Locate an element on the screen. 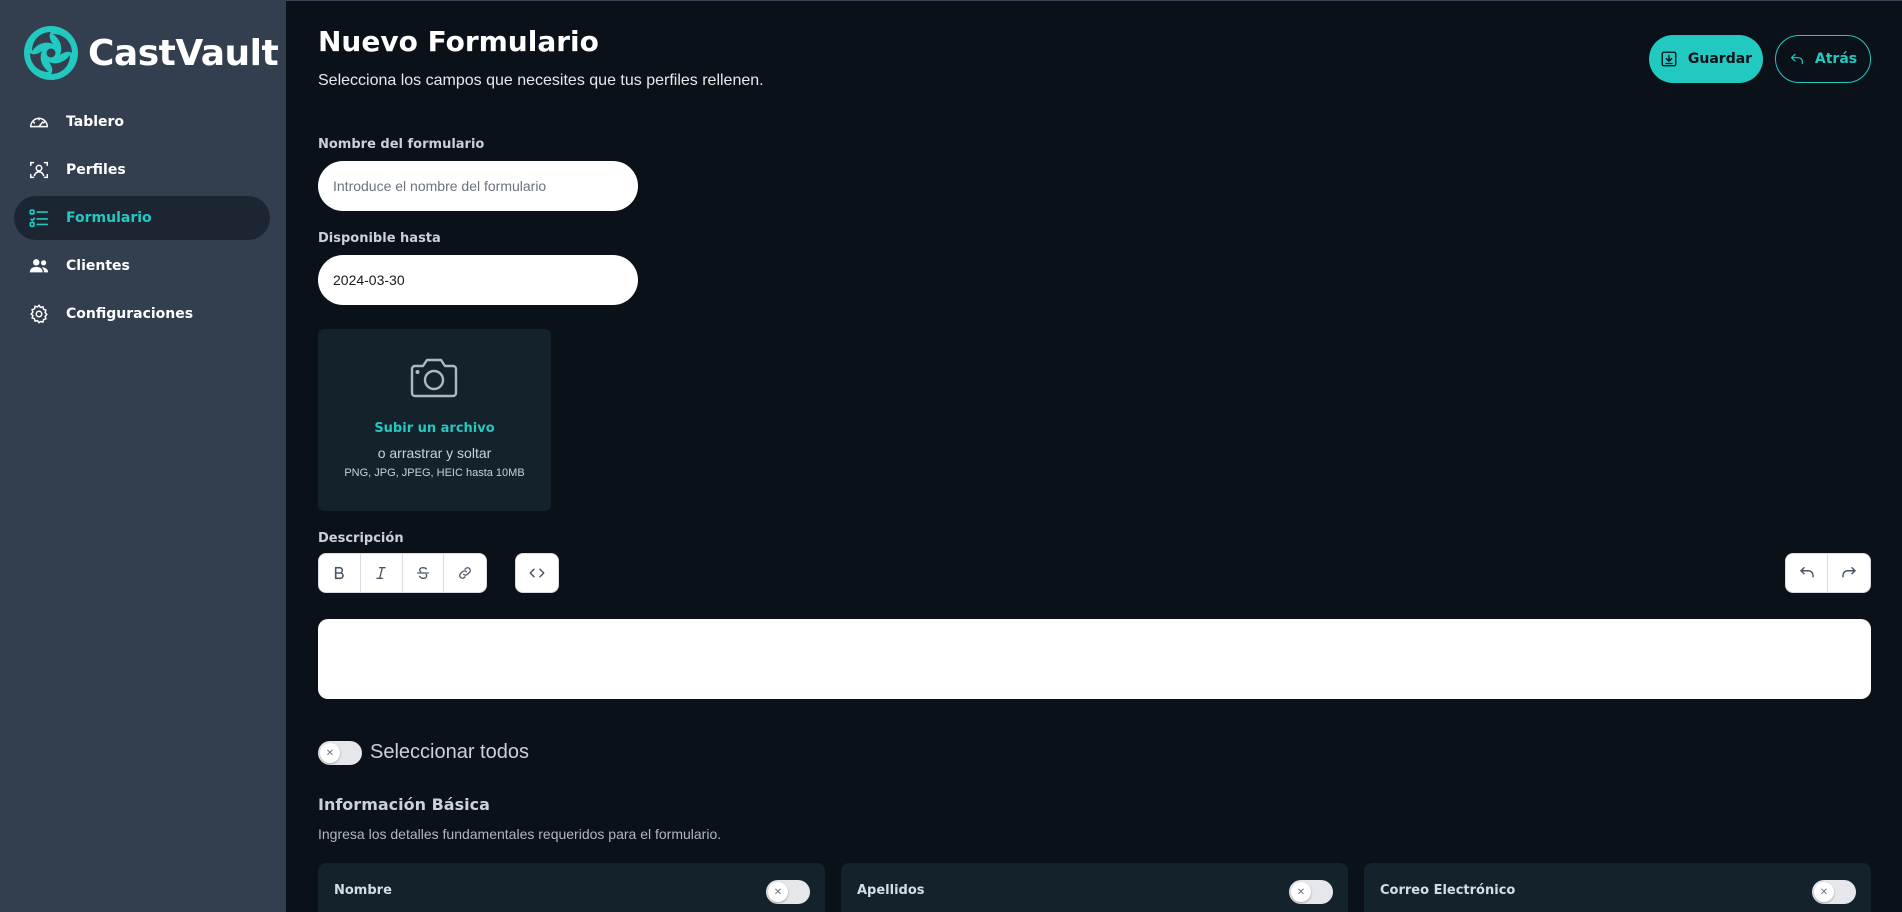 This screenshot has width=1902, height=912. profile-id-icon is located at coordinates (39, 170).